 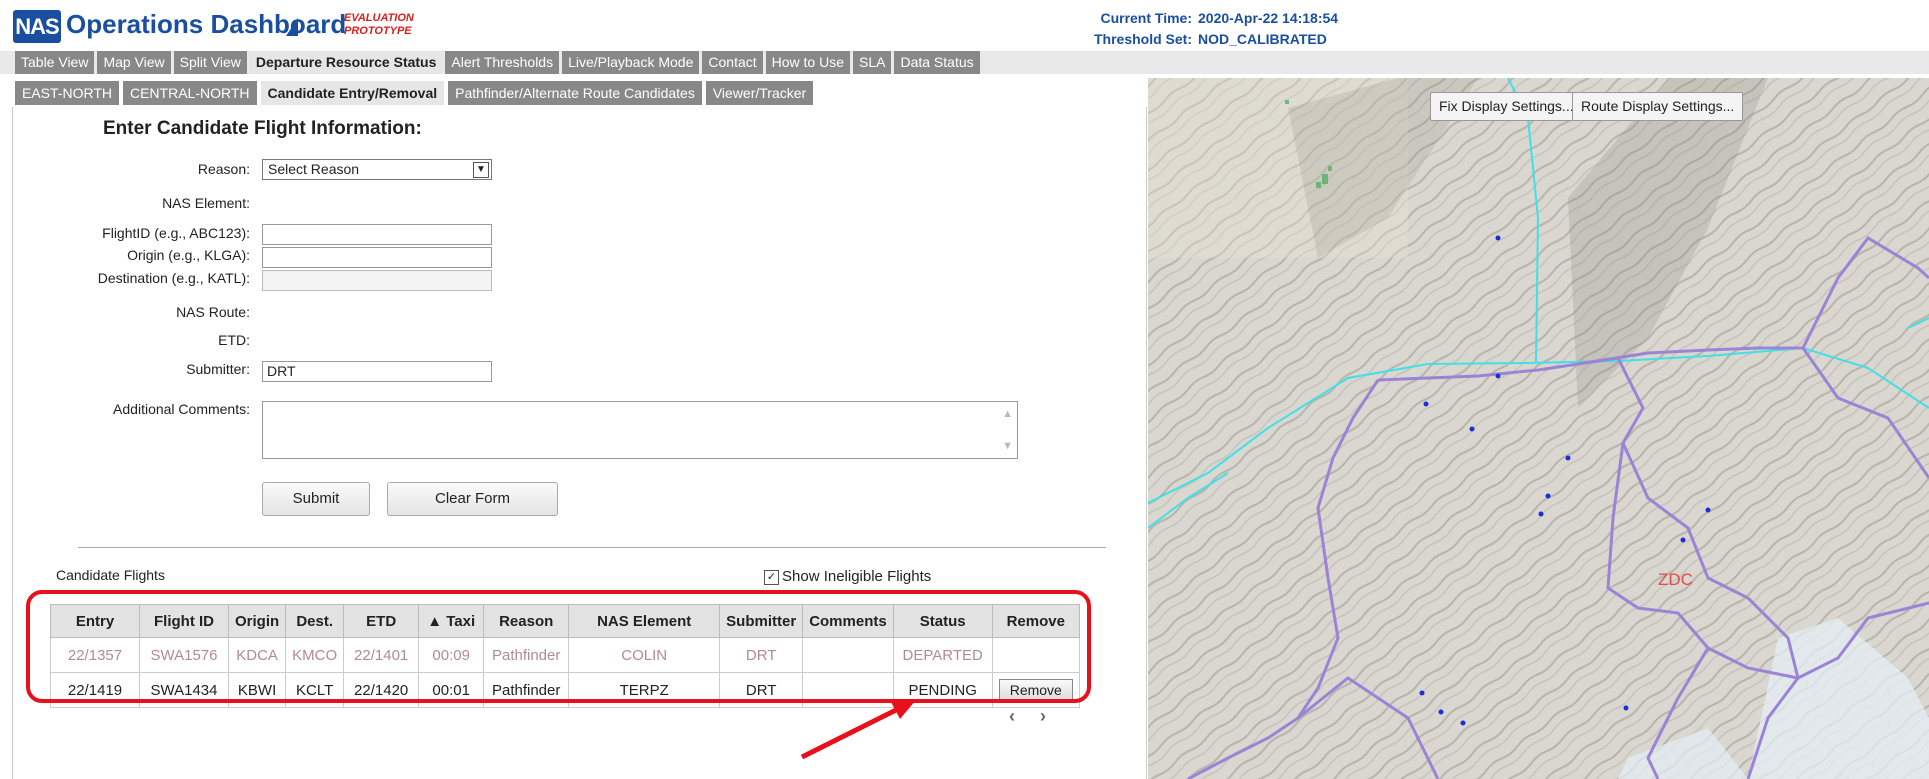 What do you see at coordinates (807, 62) in the screenshot?
I see `tab-how-to-use: How to Use` at bounding box center [807, 62].